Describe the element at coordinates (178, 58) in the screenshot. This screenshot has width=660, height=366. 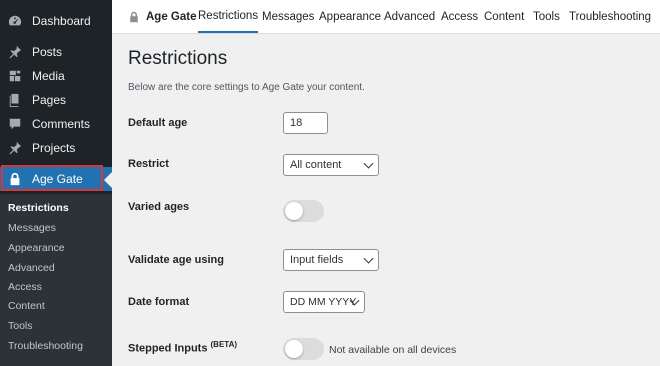
I see `page-title: Restrictions` at that location.